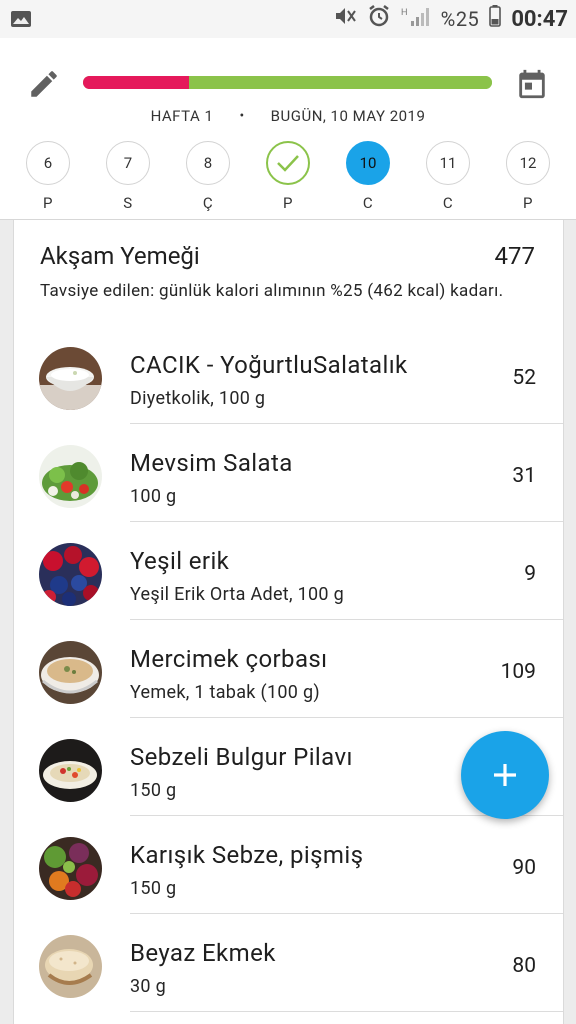  I want to click on day-label: S, so click(128, 203).